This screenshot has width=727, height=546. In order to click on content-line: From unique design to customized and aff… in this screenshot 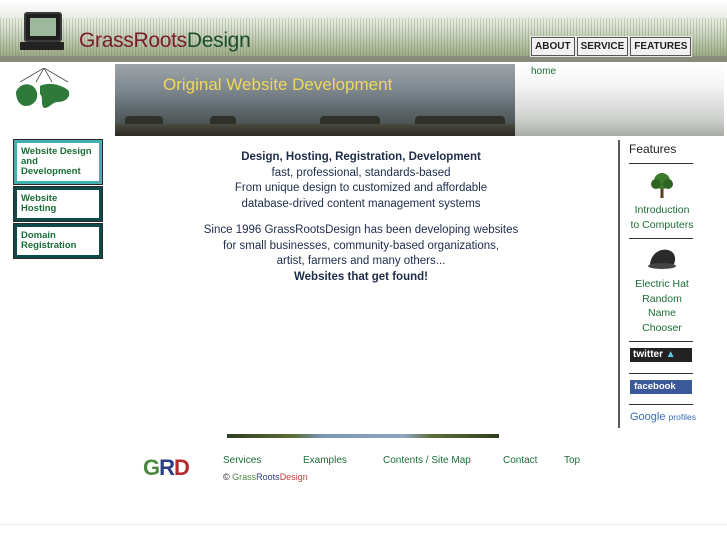, I will do `click(361, 188)`.